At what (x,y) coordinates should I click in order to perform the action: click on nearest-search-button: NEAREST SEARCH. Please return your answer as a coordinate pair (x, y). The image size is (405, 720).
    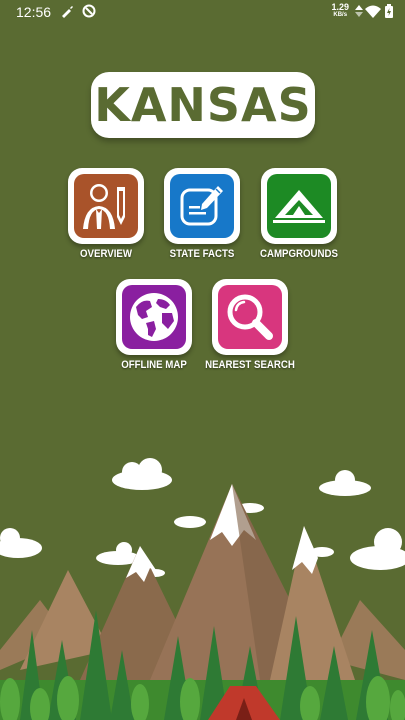
    Looking at the image, I should click on (250, 325).